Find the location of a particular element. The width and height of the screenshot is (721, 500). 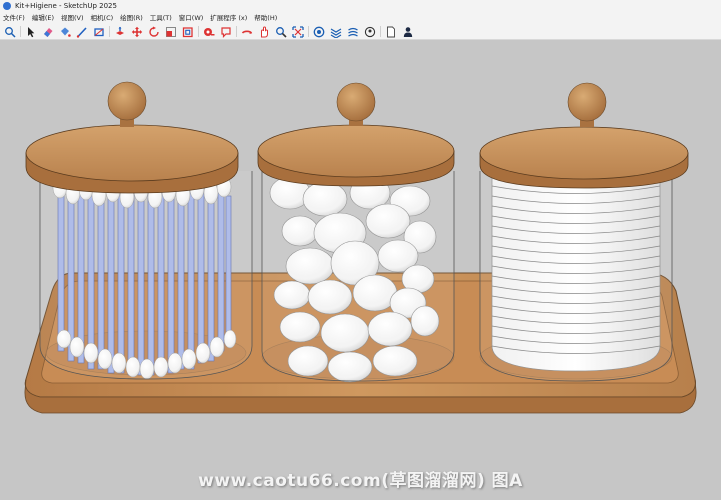

layout-icon is located at coordinates (352, 31).